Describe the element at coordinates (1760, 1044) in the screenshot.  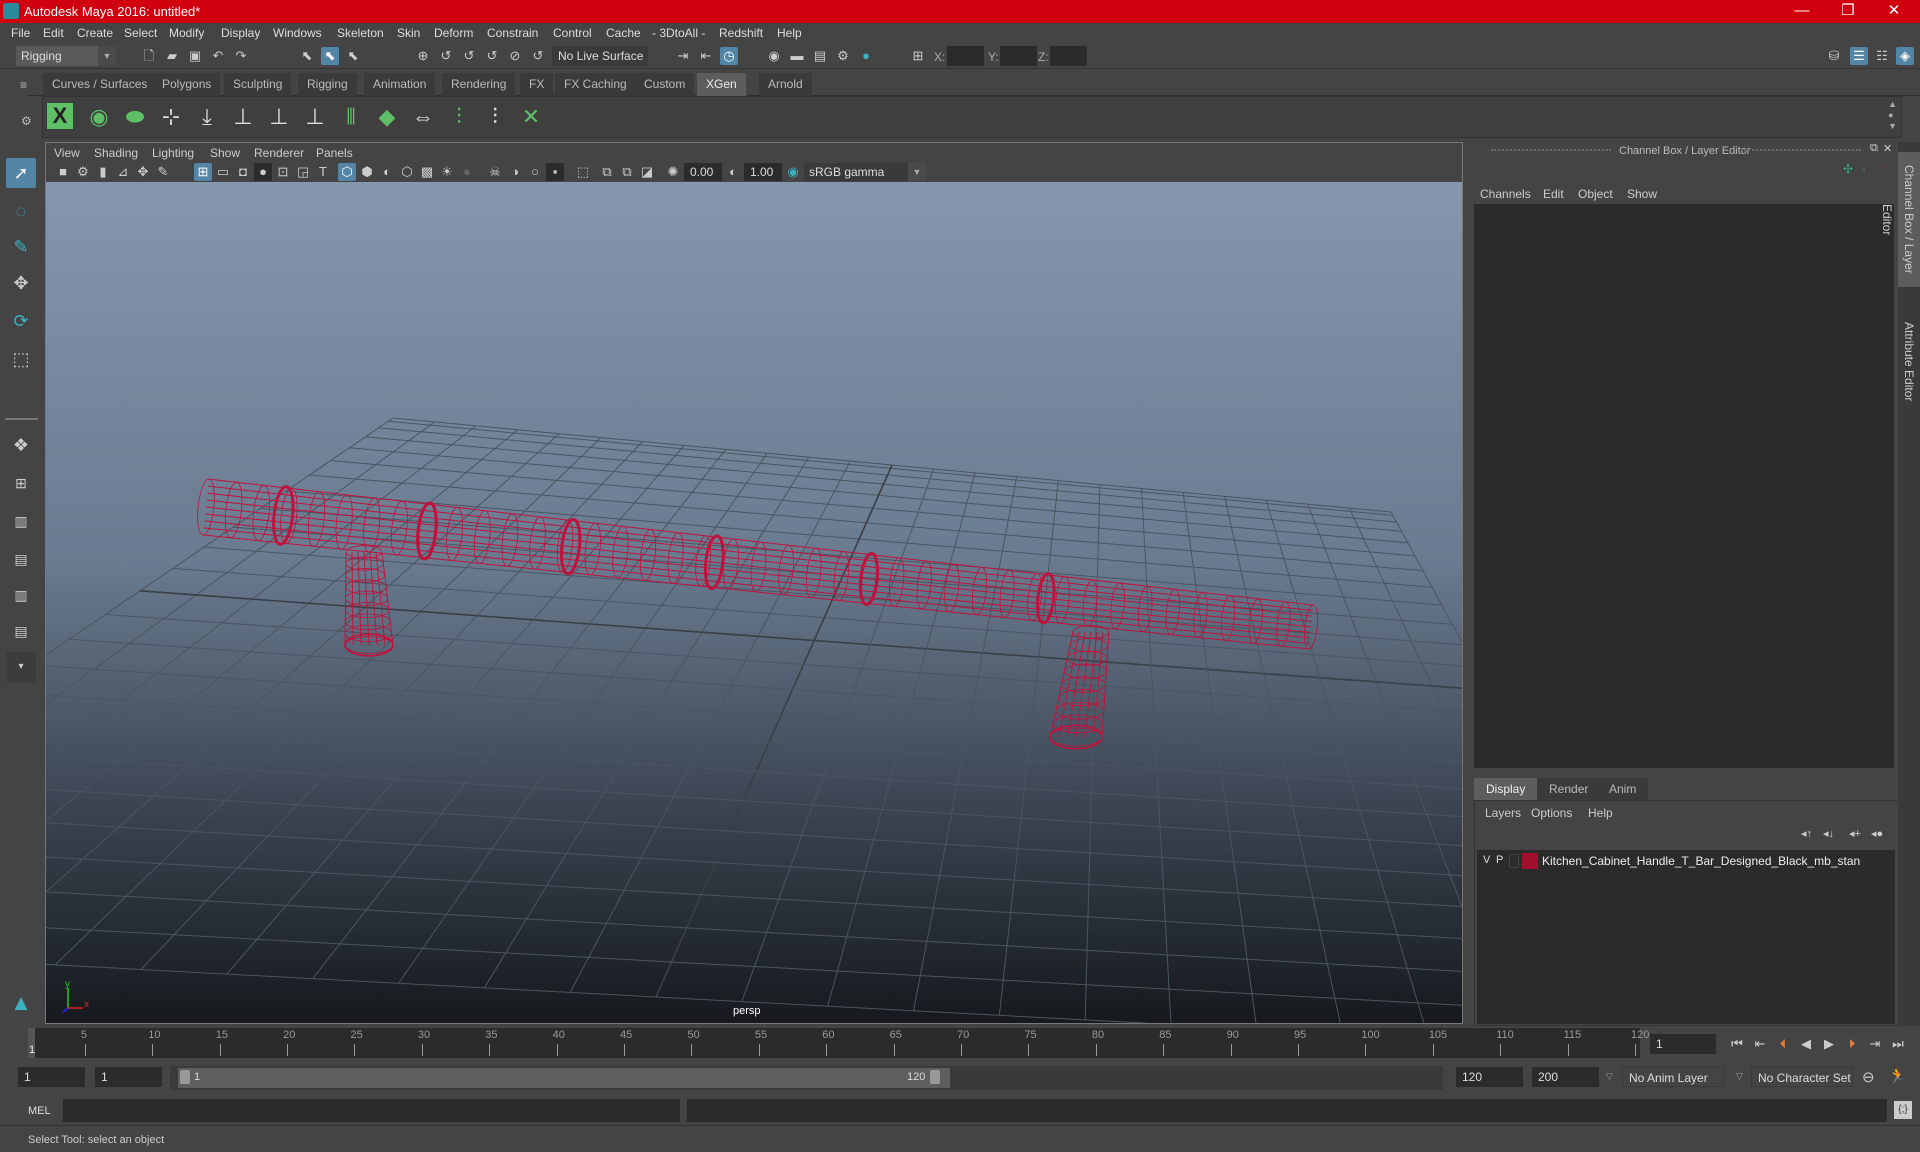
I see `step-back-key-icon: ⇤` at that location.